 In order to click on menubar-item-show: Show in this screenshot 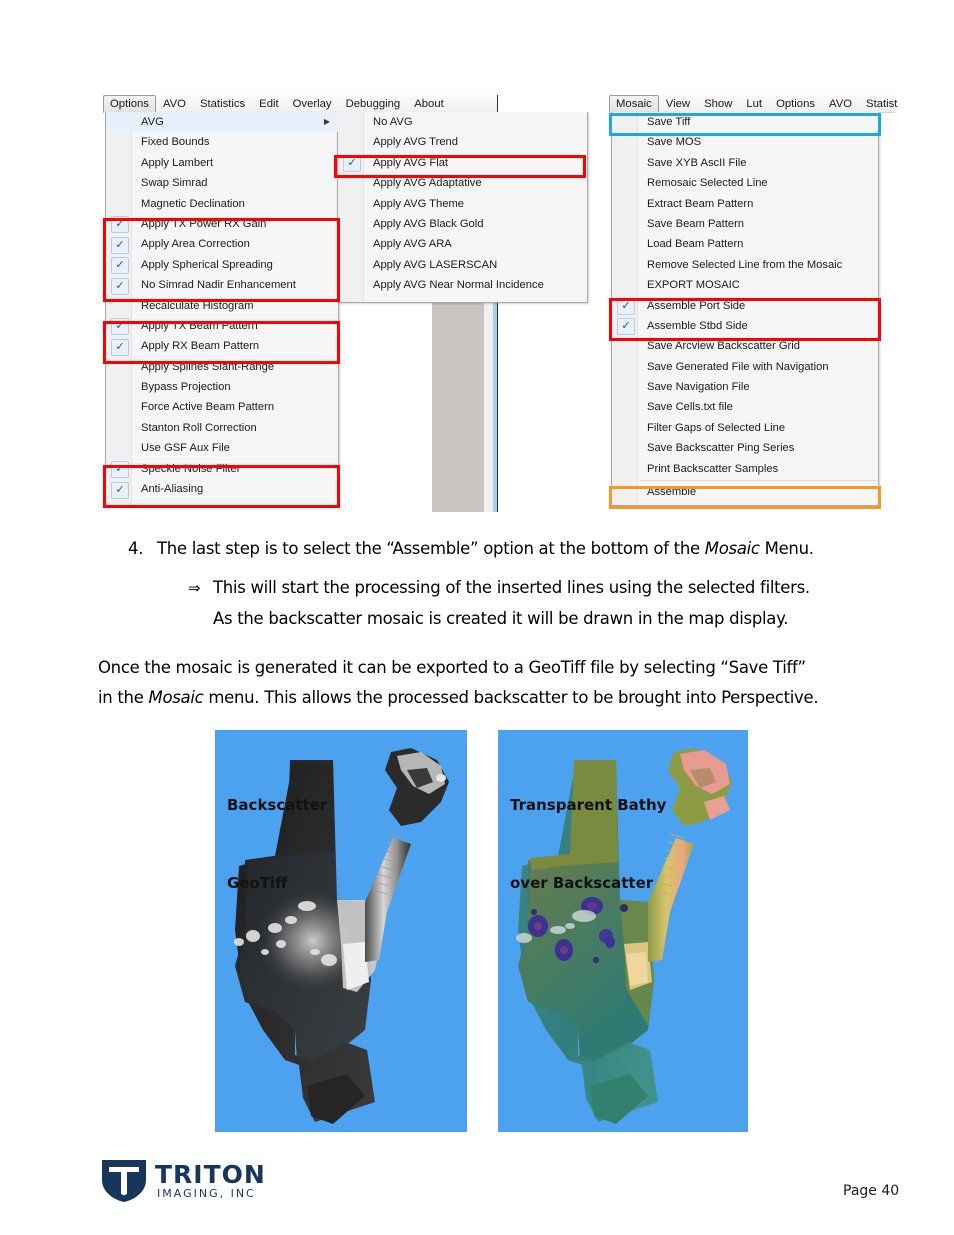, I will do `click(718, 103)`.